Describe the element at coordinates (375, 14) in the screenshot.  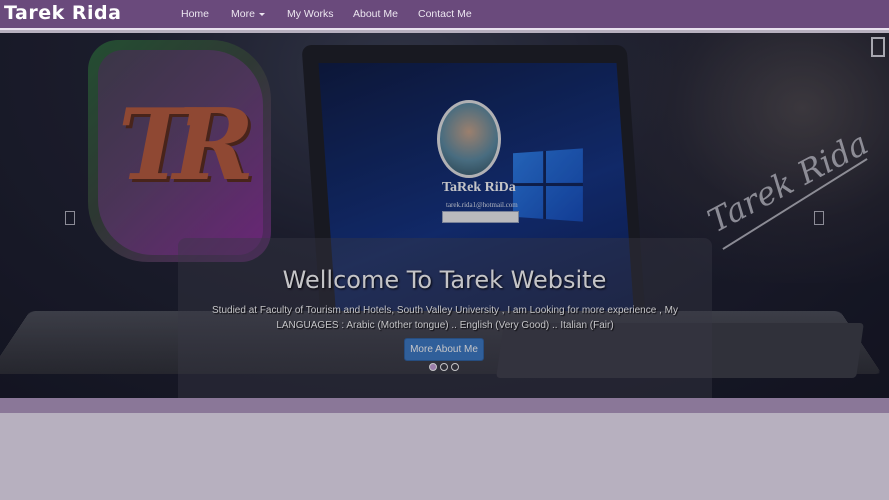
I see `nav-about-me: About Me` at that location.